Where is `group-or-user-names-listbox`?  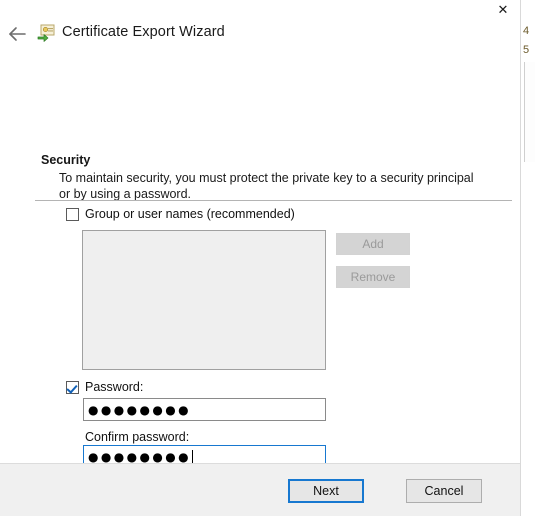 group-or-user-names-listbox is located at coordinates (204, 300).